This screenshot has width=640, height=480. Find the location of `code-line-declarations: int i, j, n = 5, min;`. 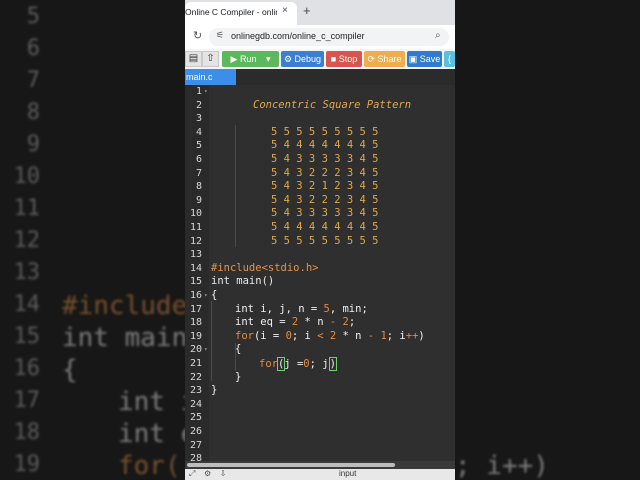

code-line-declarations: int i, j, n = 5, min; is located at coordinates (301, 310).